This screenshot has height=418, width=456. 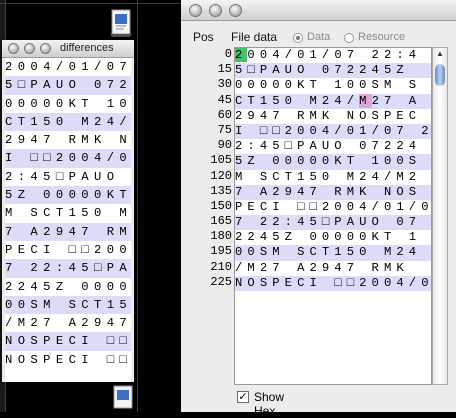 I want to click on pos-header: Pos, so click(x=203, y=37).